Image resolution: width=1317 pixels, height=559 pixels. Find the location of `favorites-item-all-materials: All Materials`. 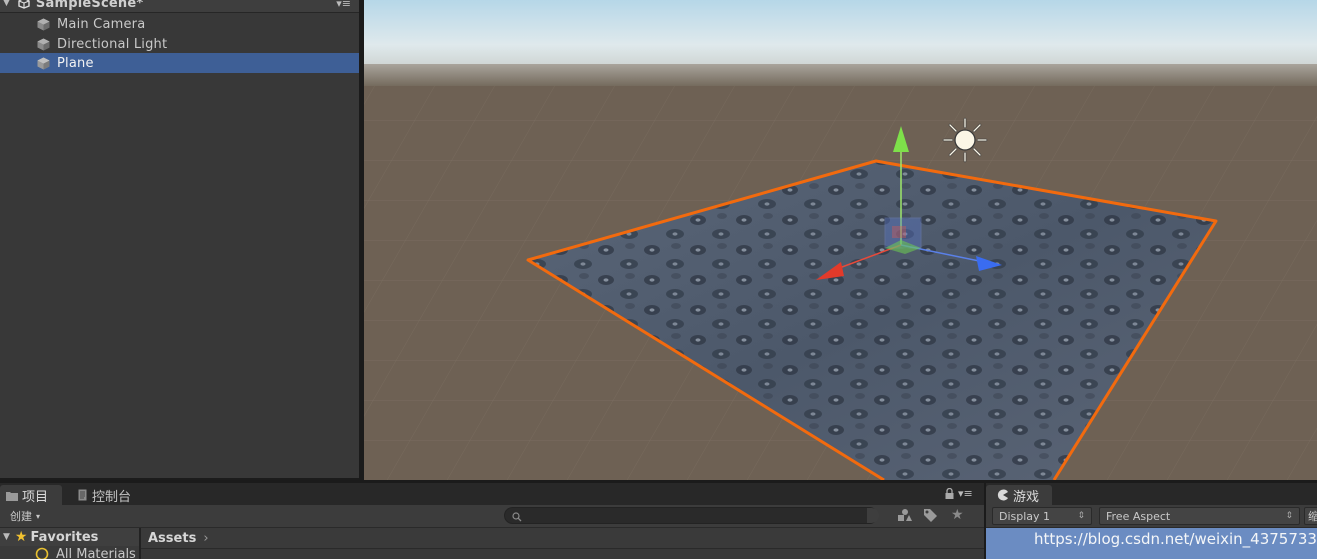

favorites-item-all-materials: All Materials is located at coordinates (69, 552).